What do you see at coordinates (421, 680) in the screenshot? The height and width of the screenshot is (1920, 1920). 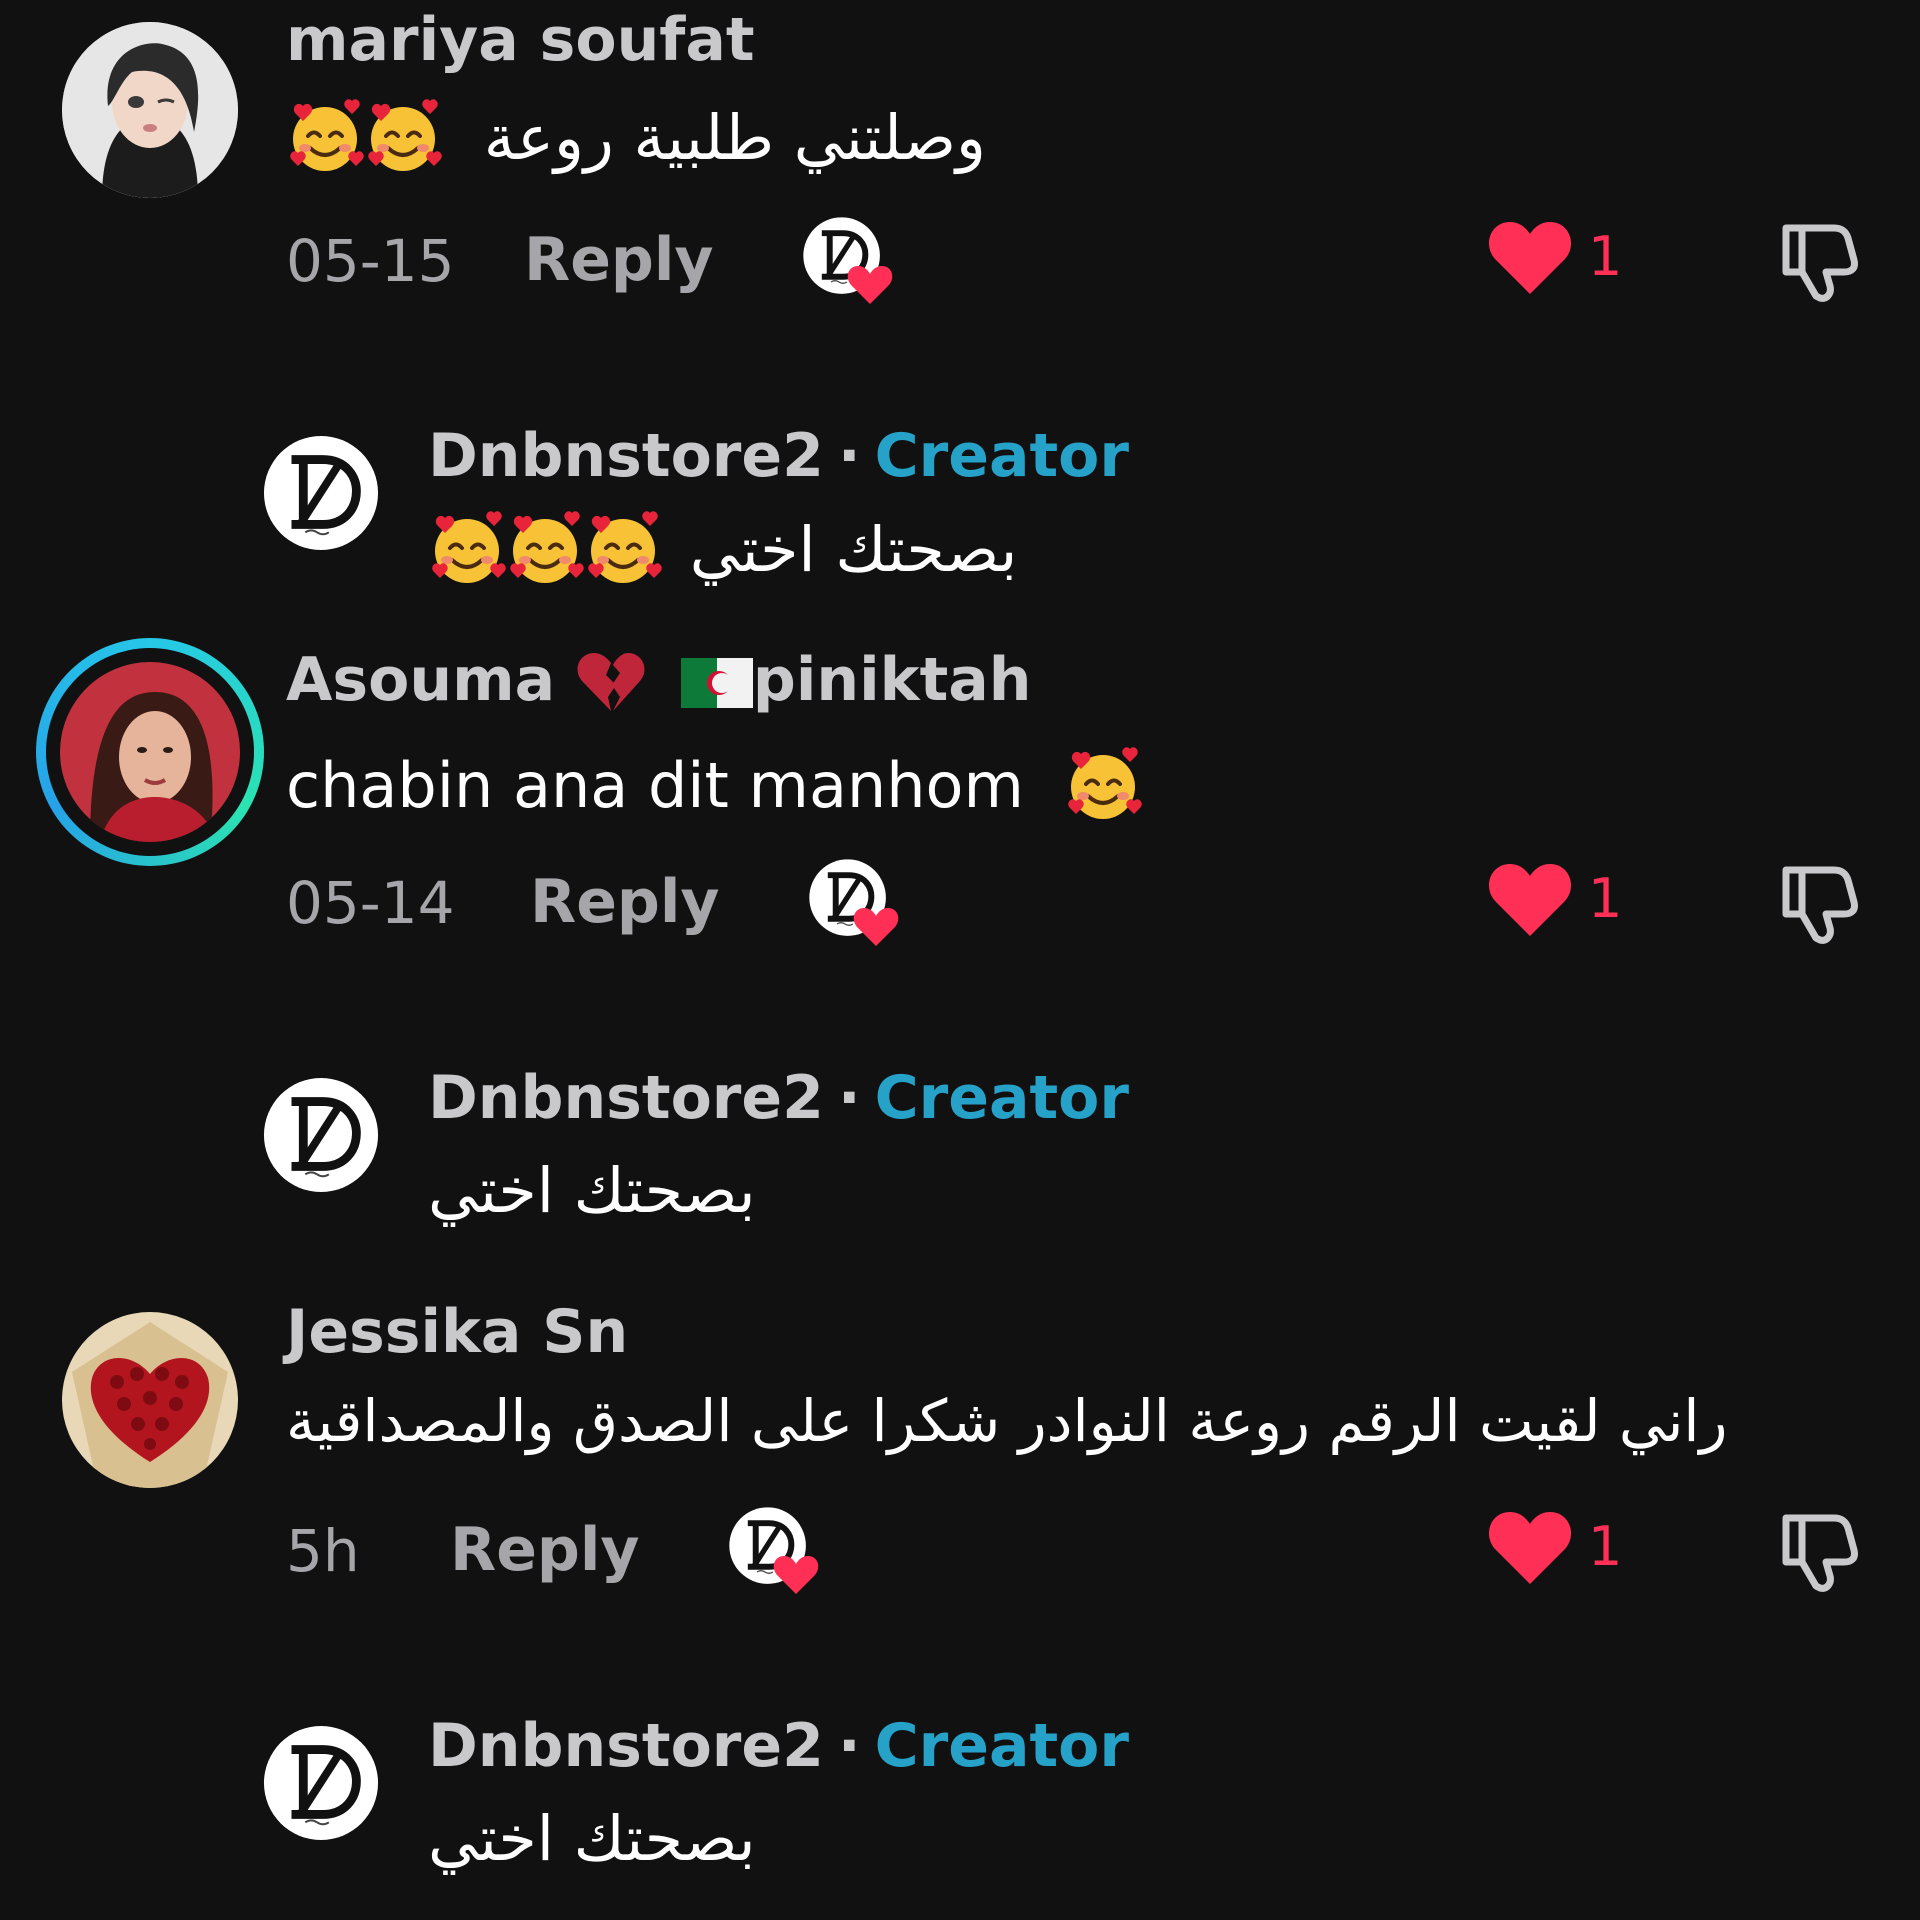 I see `username-text: Asouma` at bounding box center [421, 680].